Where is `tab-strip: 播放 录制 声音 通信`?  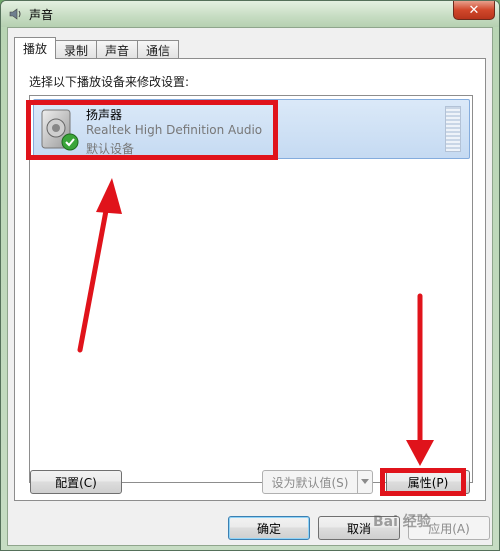 tab-strip: 播放 录制 声音 通信 is located at coordinates (97, 48).